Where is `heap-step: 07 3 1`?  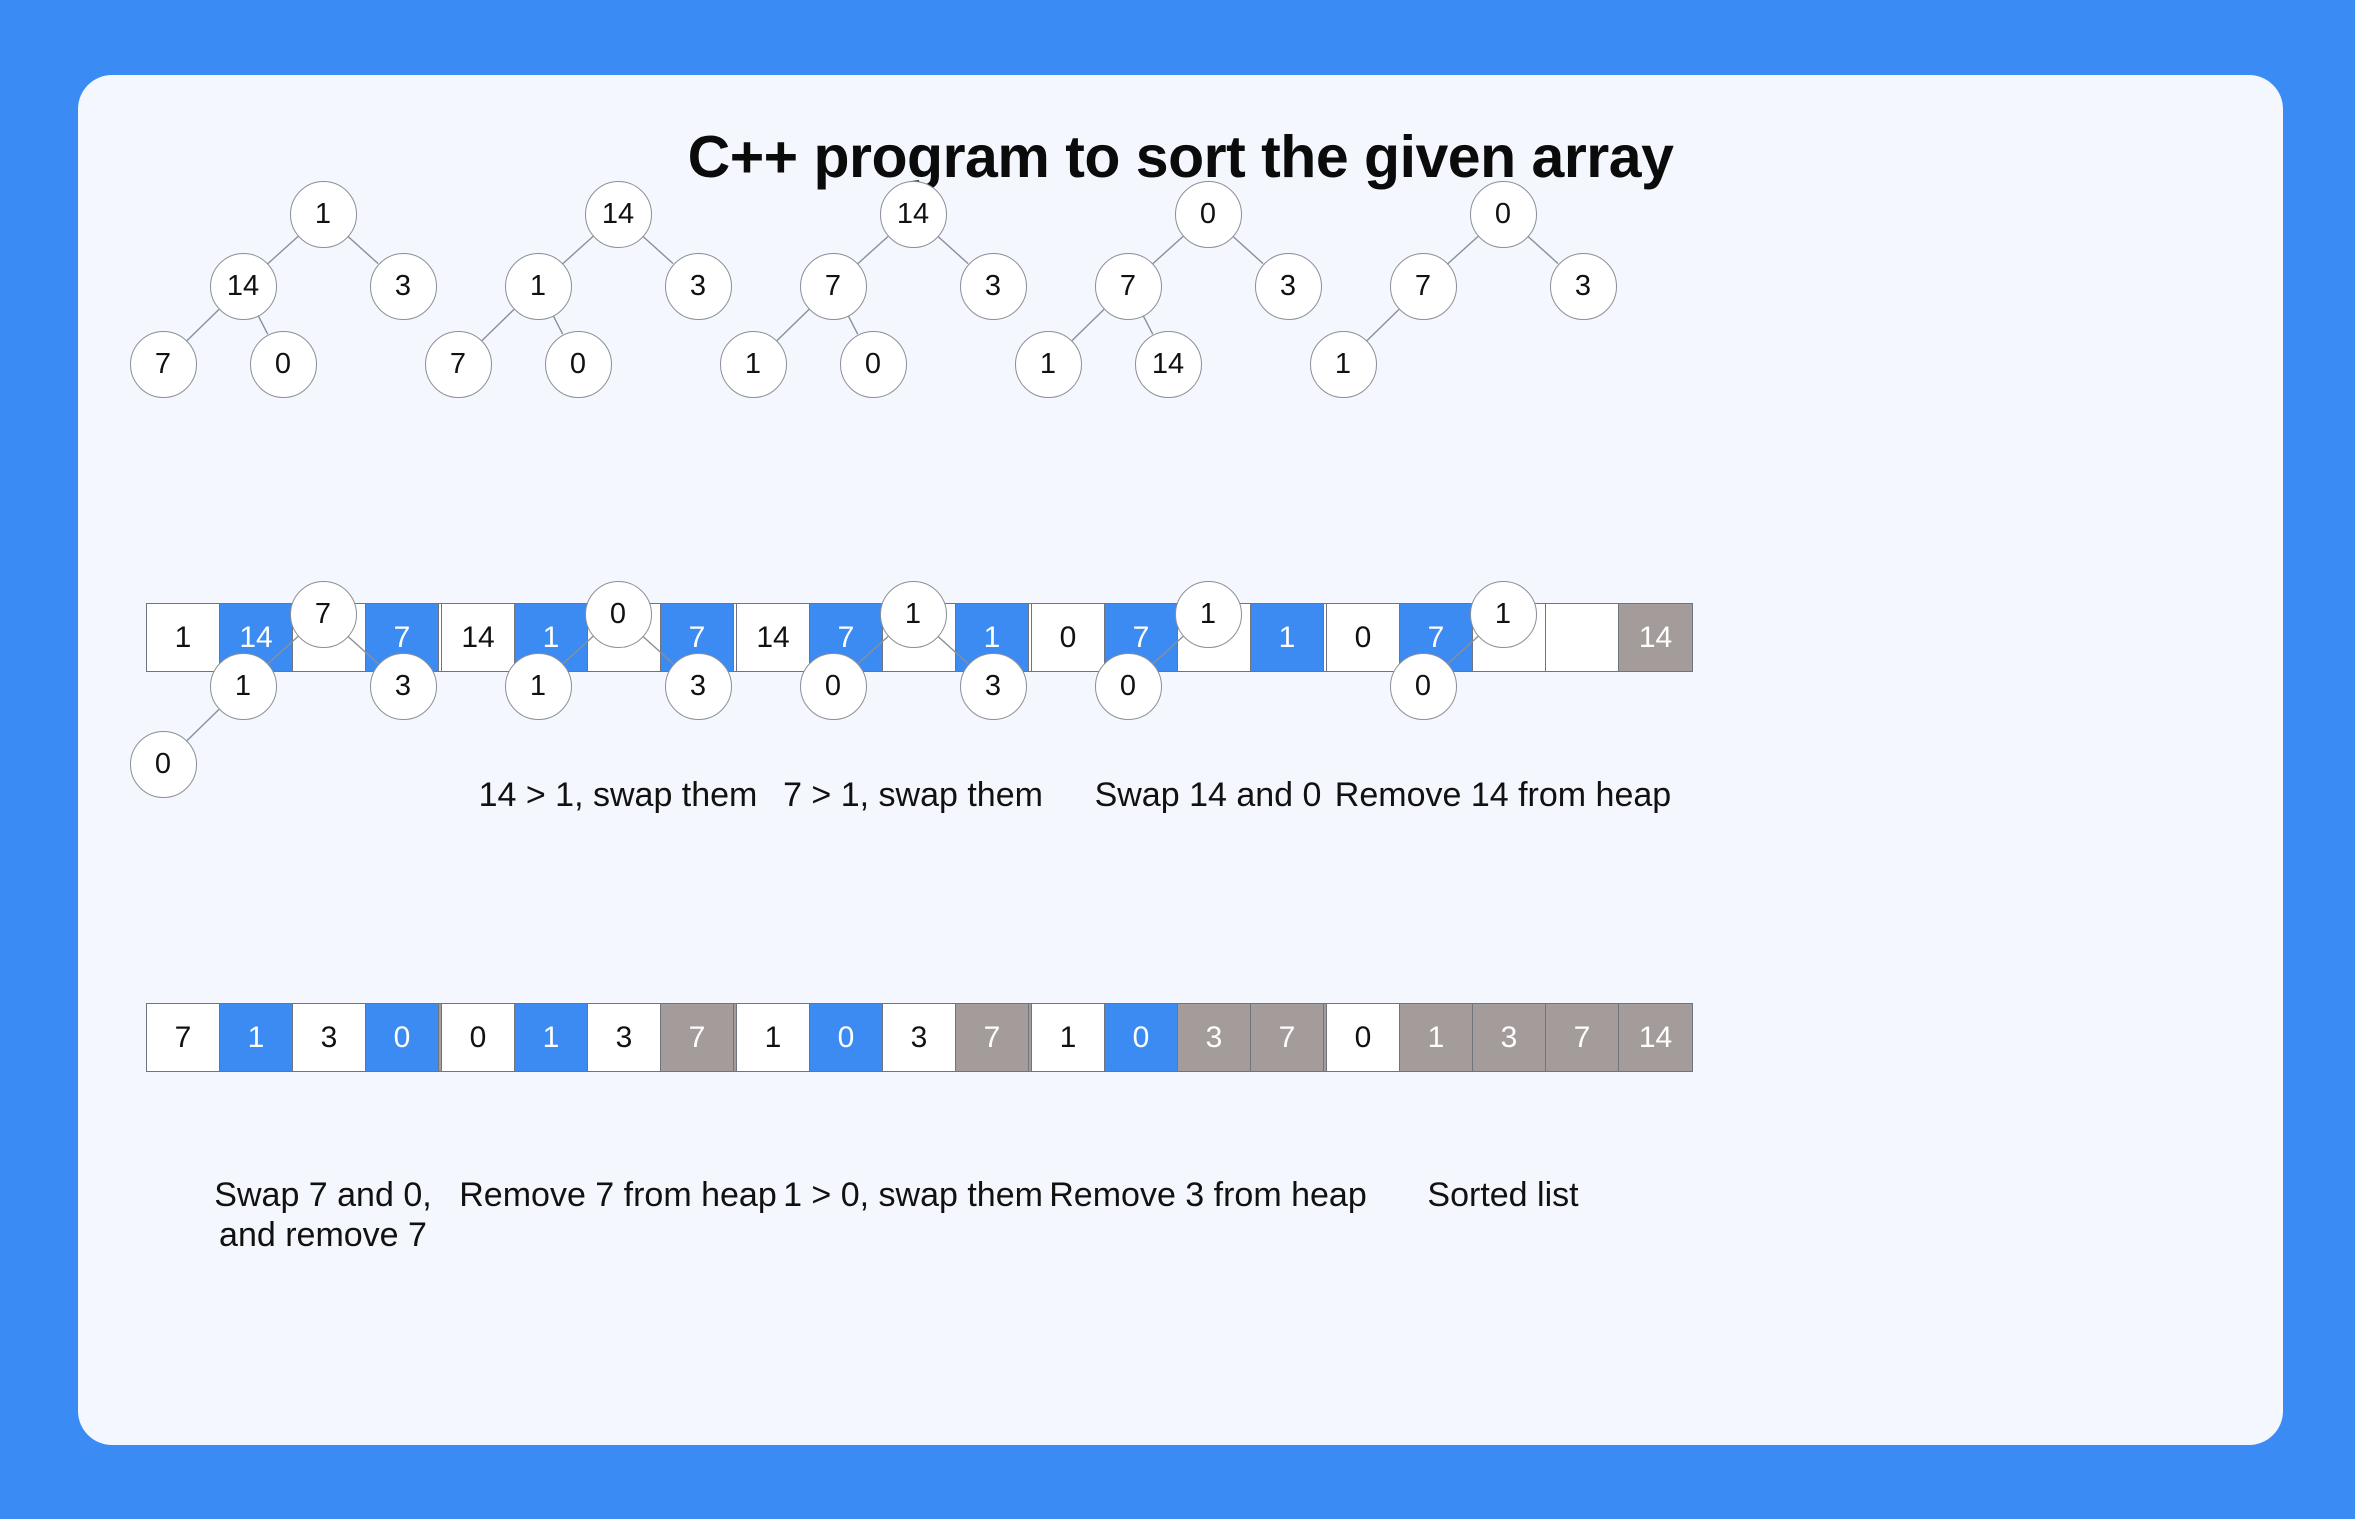 heap-step: 07 3 1 is located at coordinates (1503, 325).